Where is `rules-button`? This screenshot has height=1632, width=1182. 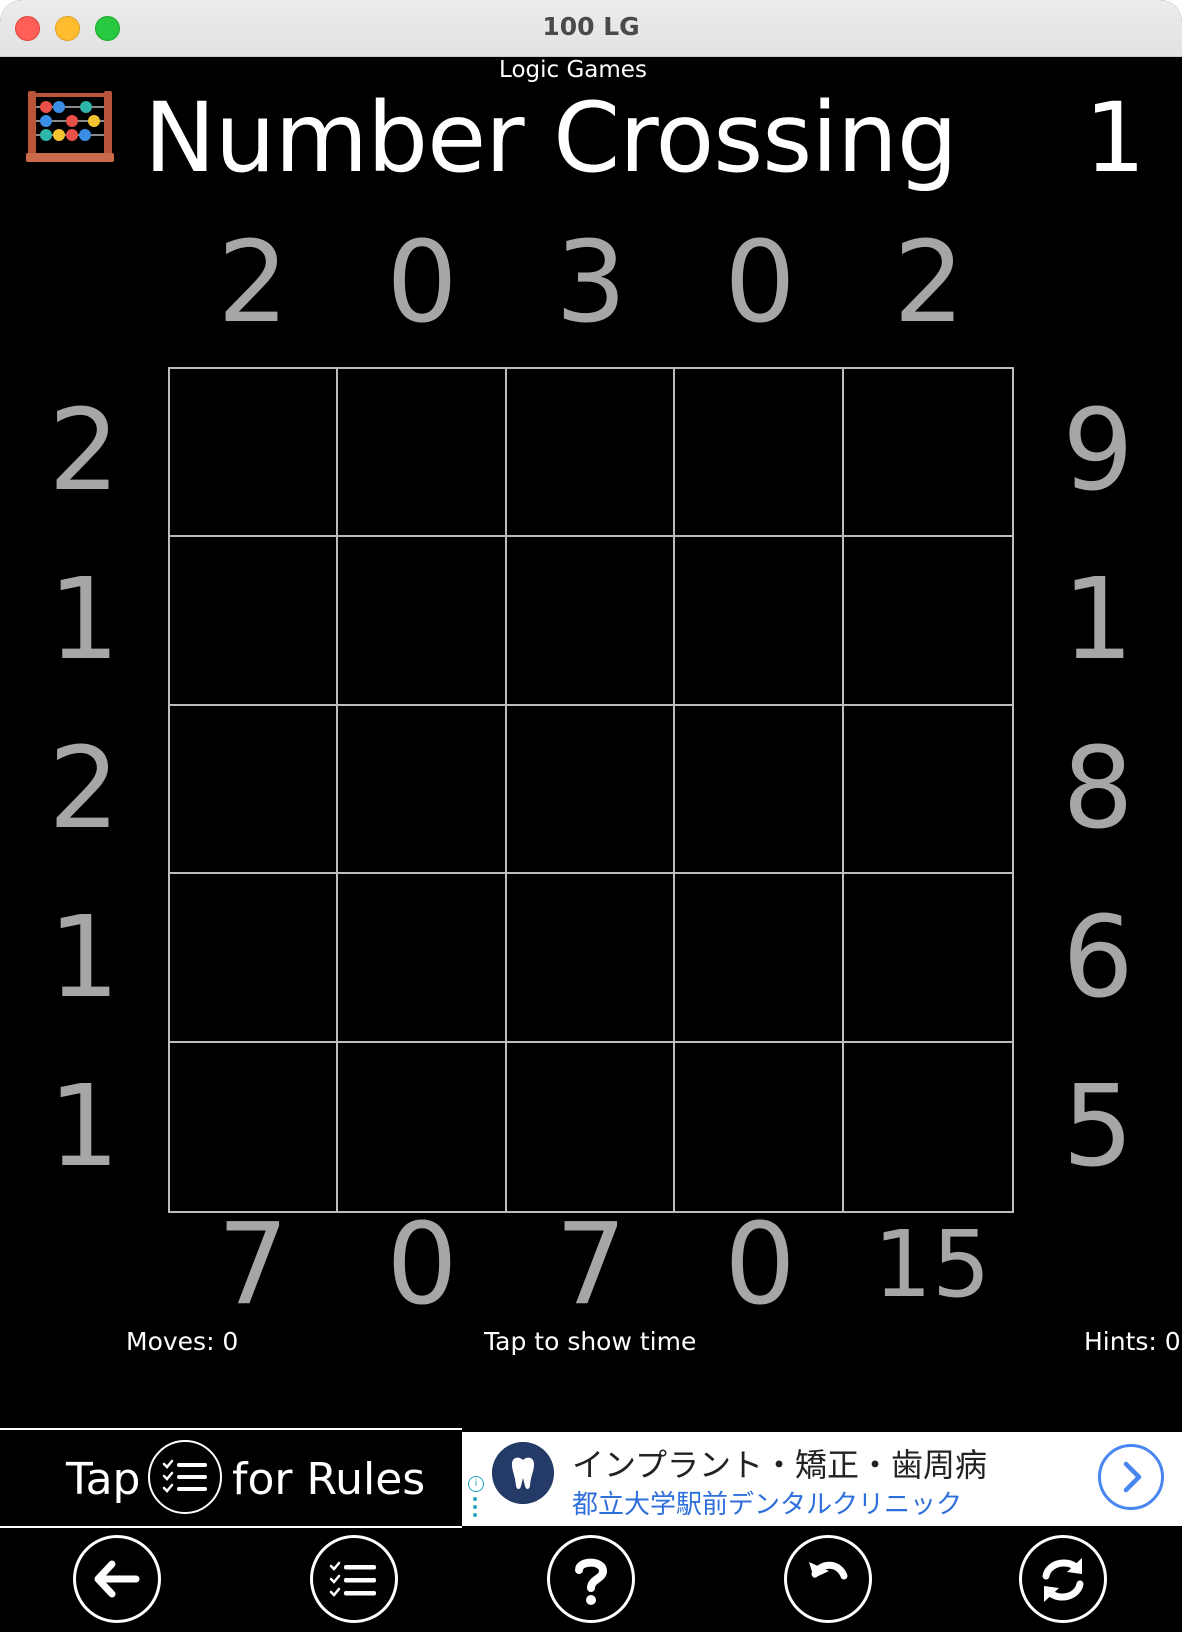
rules-button is located at coordinates (354, 1579).